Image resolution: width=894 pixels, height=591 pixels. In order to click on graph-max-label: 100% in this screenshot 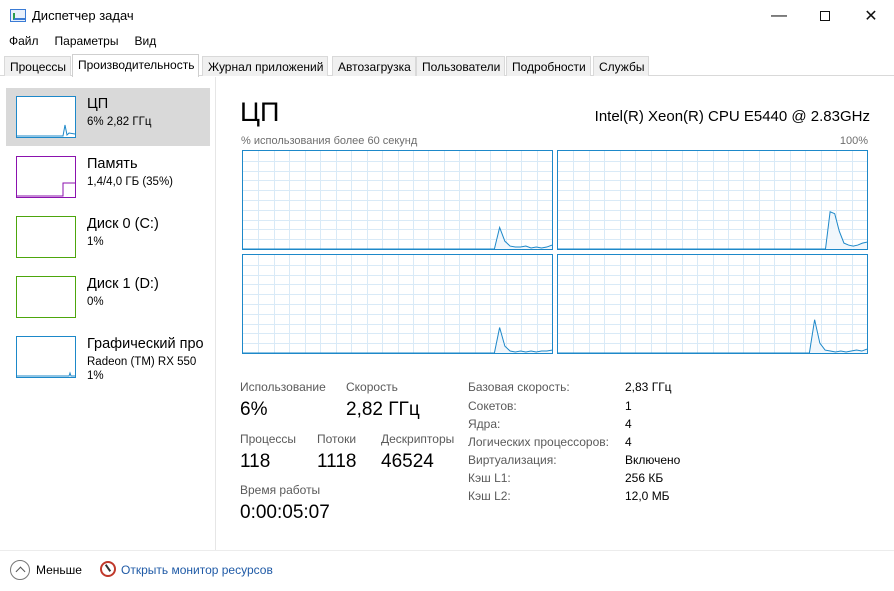, I will do `click(853, 141)`.